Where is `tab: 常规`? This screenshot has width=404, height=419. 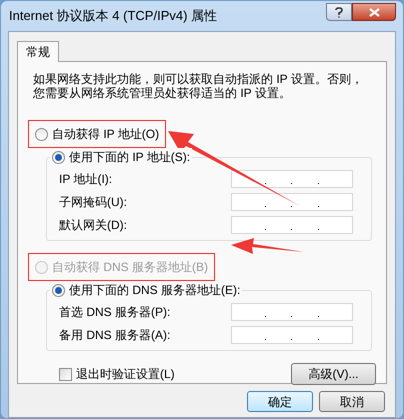
tab: 常规 is located at coordinates (38, 51).